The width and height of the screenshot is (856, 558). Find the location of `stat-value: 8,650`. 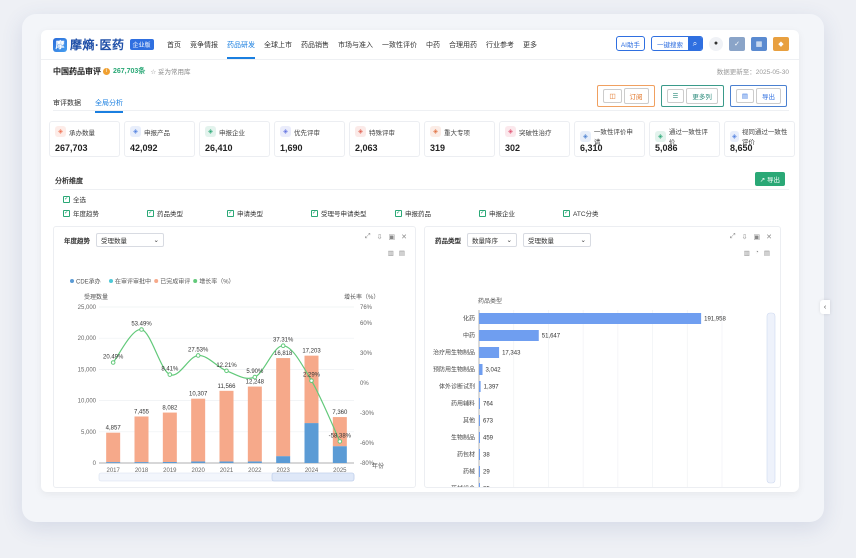

stat-value: 8,650 is located at coordinates (741, 148).